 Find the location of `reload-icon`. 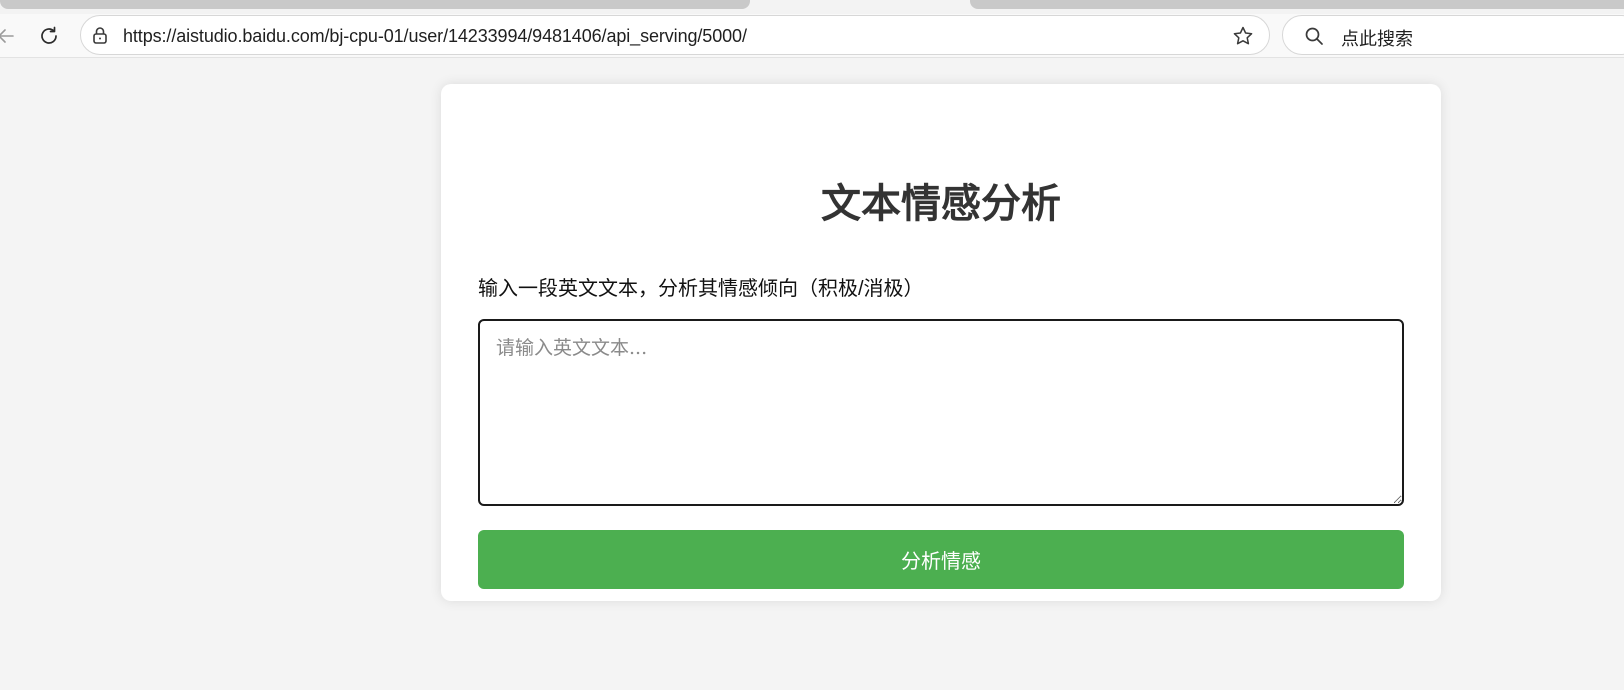

reload-icon is located at coordinates (49, 36).